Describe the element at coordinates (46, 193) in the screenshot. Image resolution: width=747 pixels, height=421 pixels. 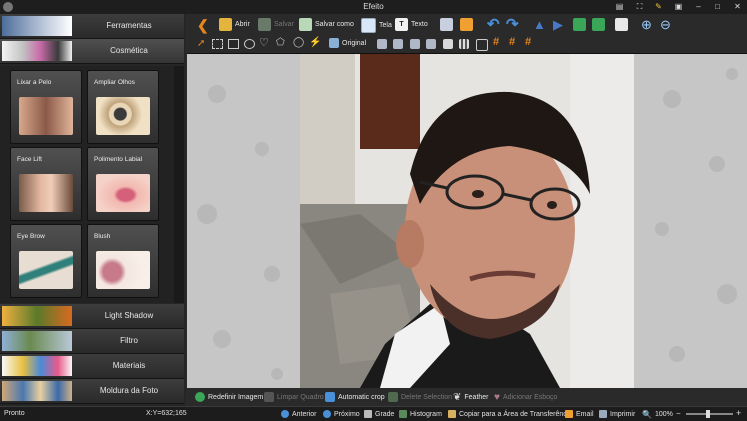
I see `face-lift-thumb` at that location.